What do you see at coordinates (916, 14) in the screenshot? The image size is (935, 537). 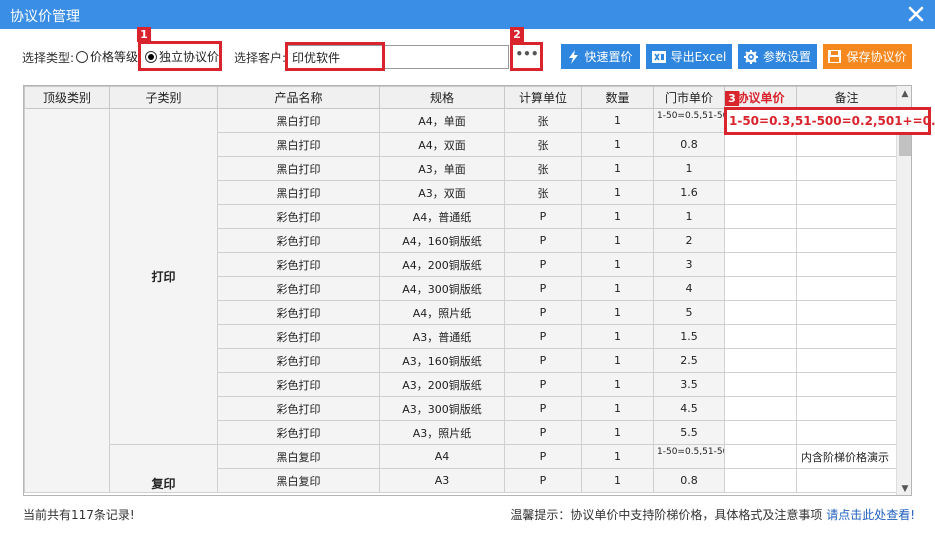 I see `close-icon` at bounding box center [916, 14].